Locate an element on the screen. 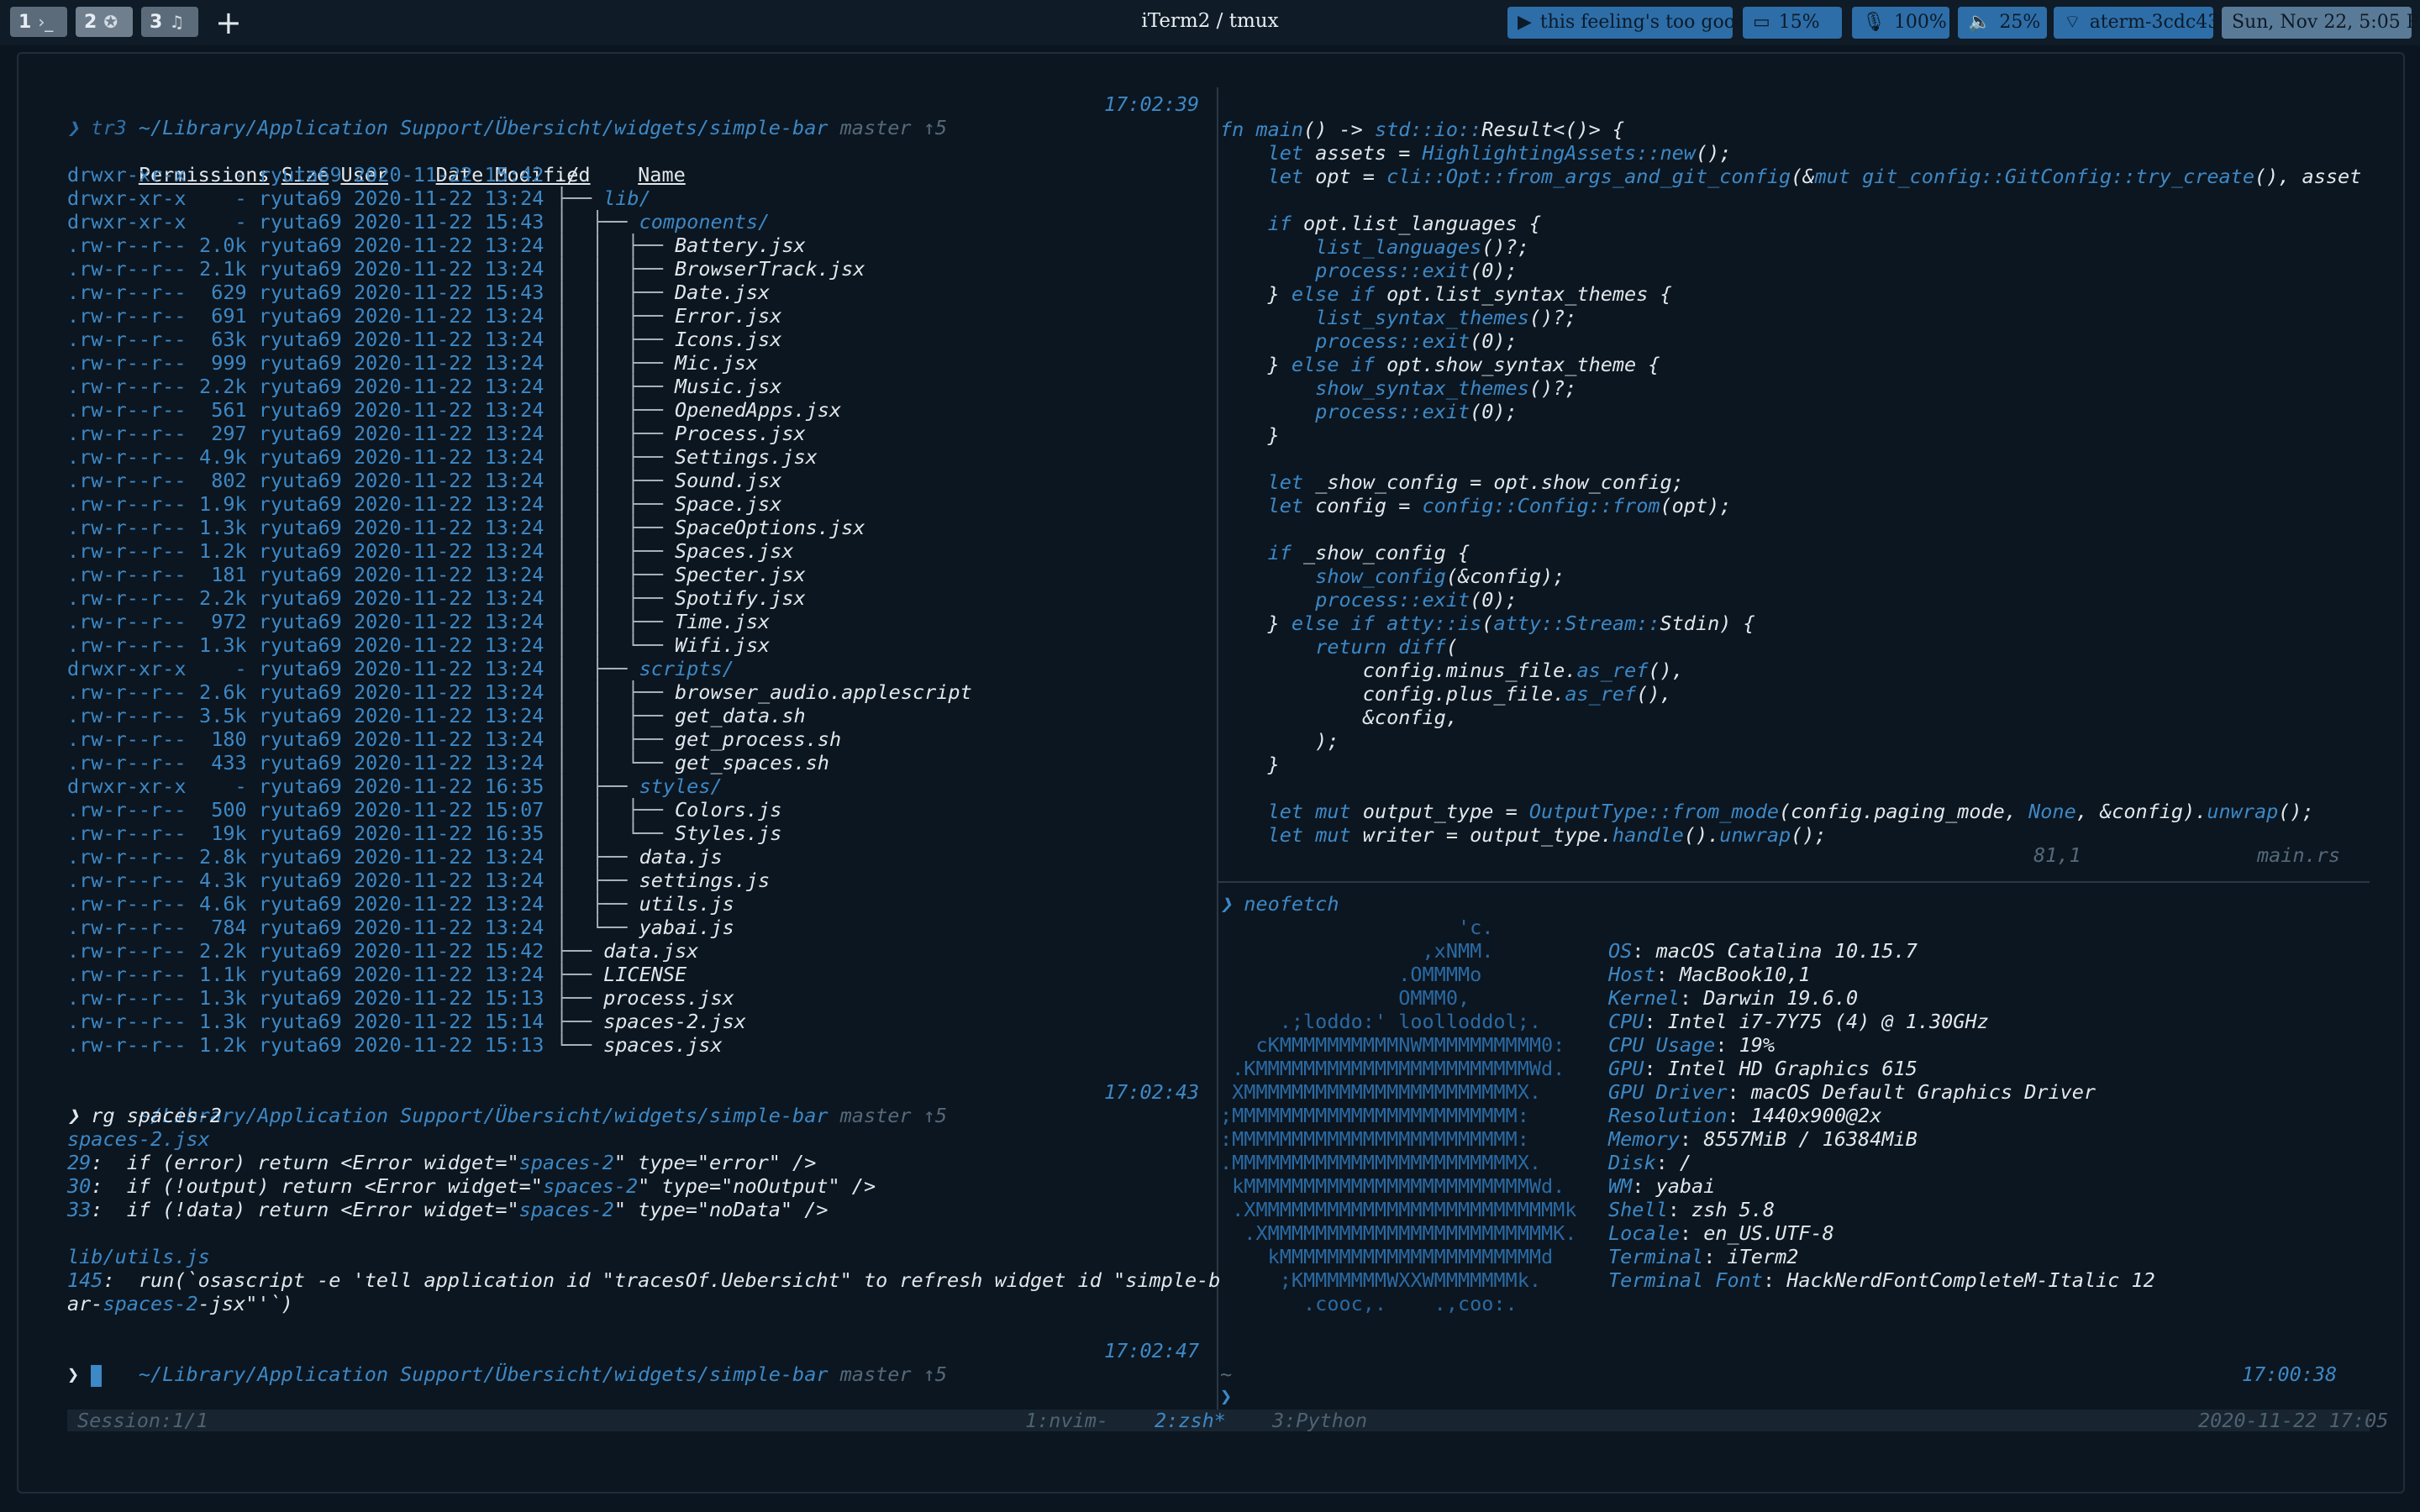 The width and height of the screenshot is (2420, 1512). file-name: Spaces.jsx is located at coordinates (734, 551).